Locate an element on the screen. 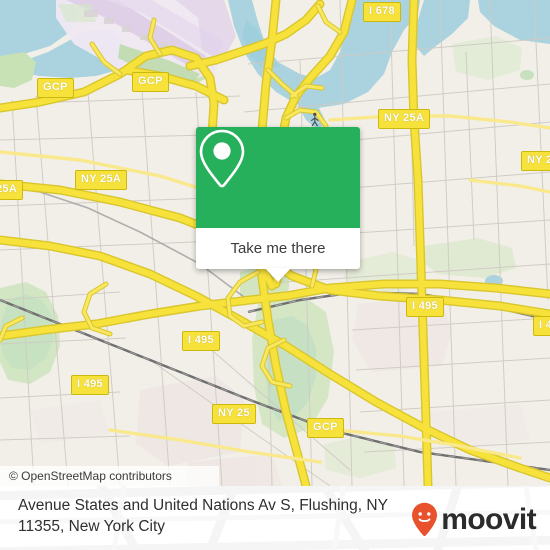 The height and width of the screenshot is (550, 550). map-attribution: © OpenStreetMap contributors is located at coordinates (109, 476).